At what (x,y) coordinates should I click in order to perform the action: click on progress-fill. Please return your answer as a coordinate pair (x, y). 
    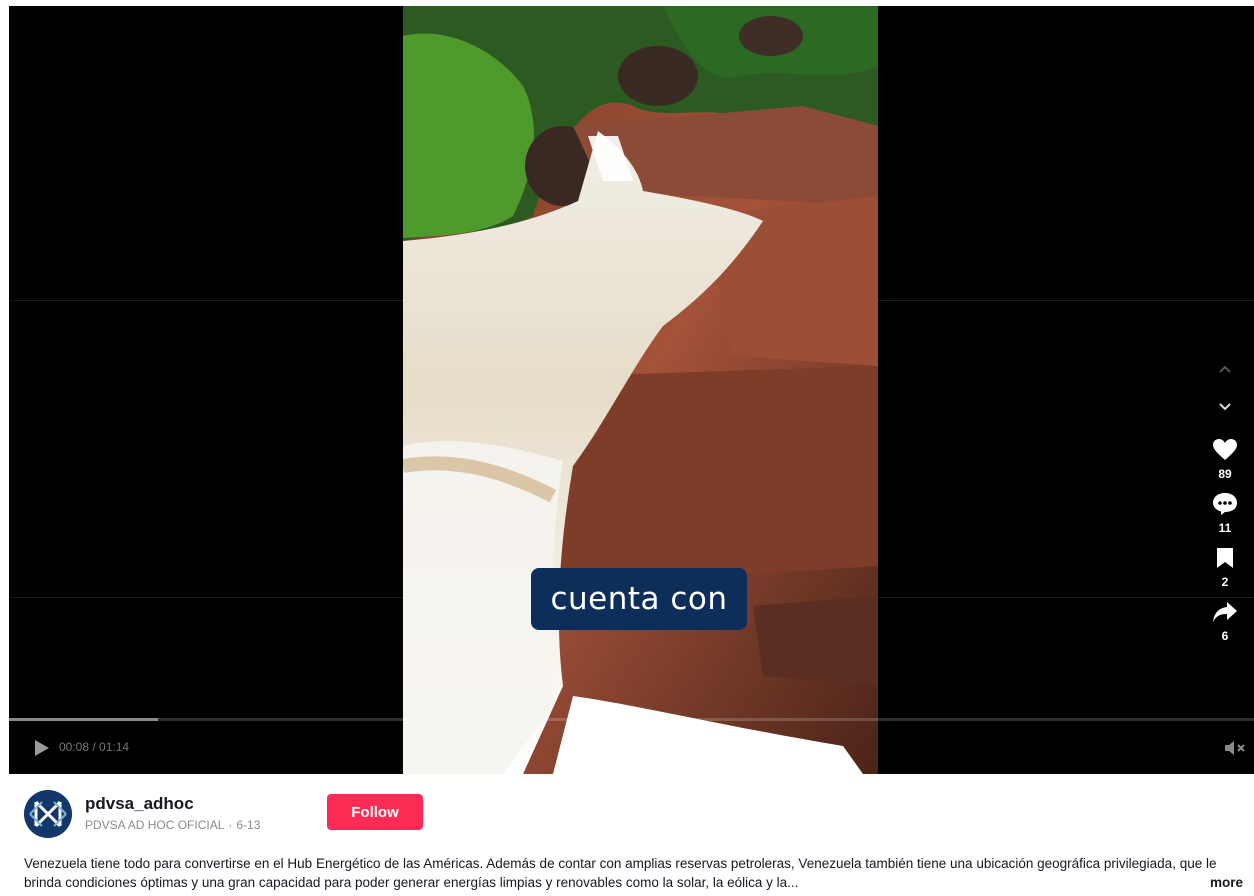
    Looking at the image, I should click on (84, 719).